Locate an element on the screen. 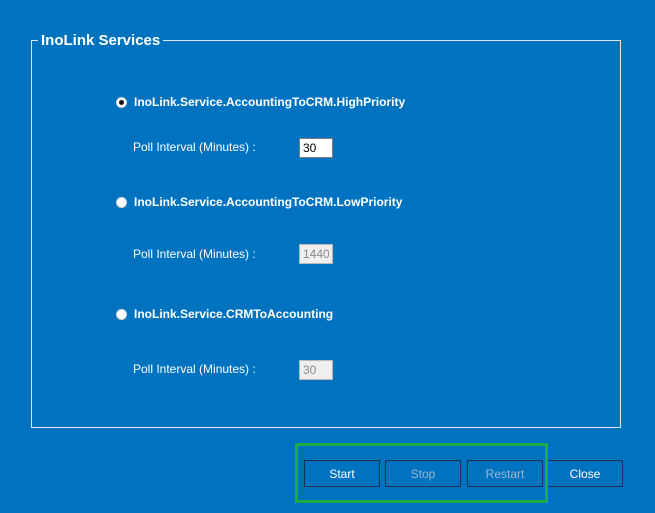 This screenshot has width=655, height=513. stop-button: Stop is located at coordinates (423, 473).